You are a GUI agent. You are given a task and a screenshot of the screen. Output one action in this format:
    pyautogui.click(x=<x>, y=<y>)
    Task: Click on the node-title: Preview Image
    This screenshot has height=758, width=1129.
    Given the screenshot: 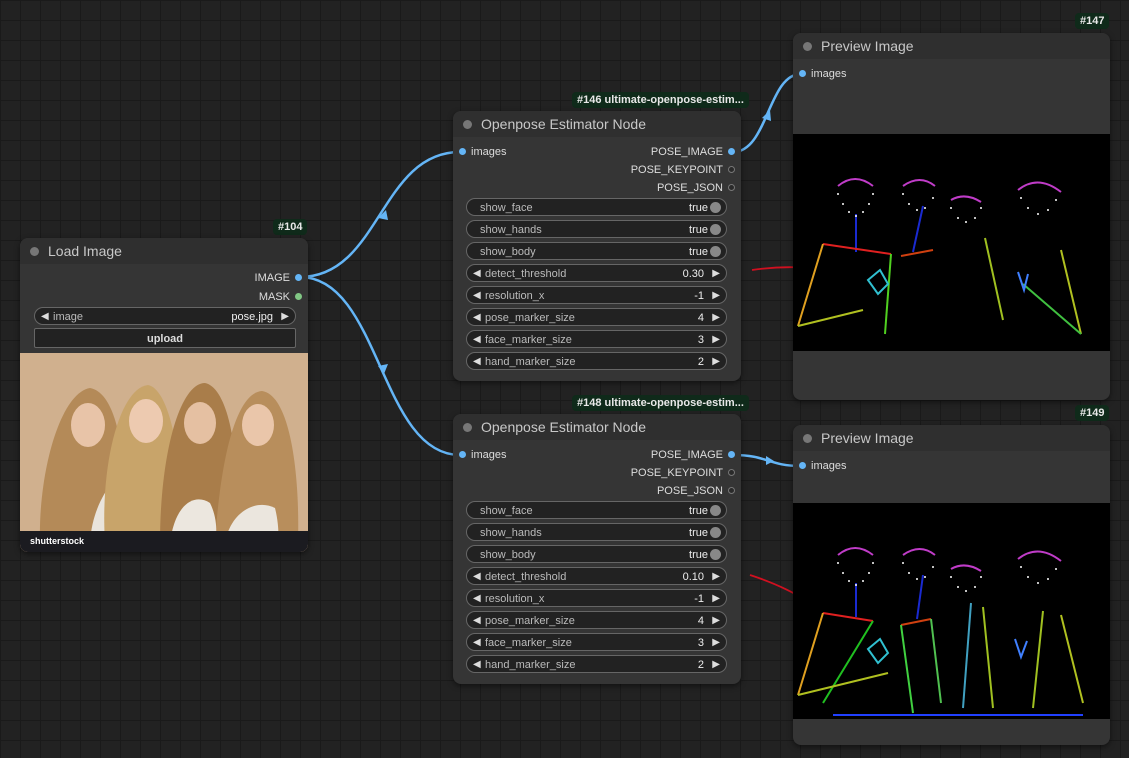 What is the action you would take?
    pyautogui.click(x=867, y=46)
    